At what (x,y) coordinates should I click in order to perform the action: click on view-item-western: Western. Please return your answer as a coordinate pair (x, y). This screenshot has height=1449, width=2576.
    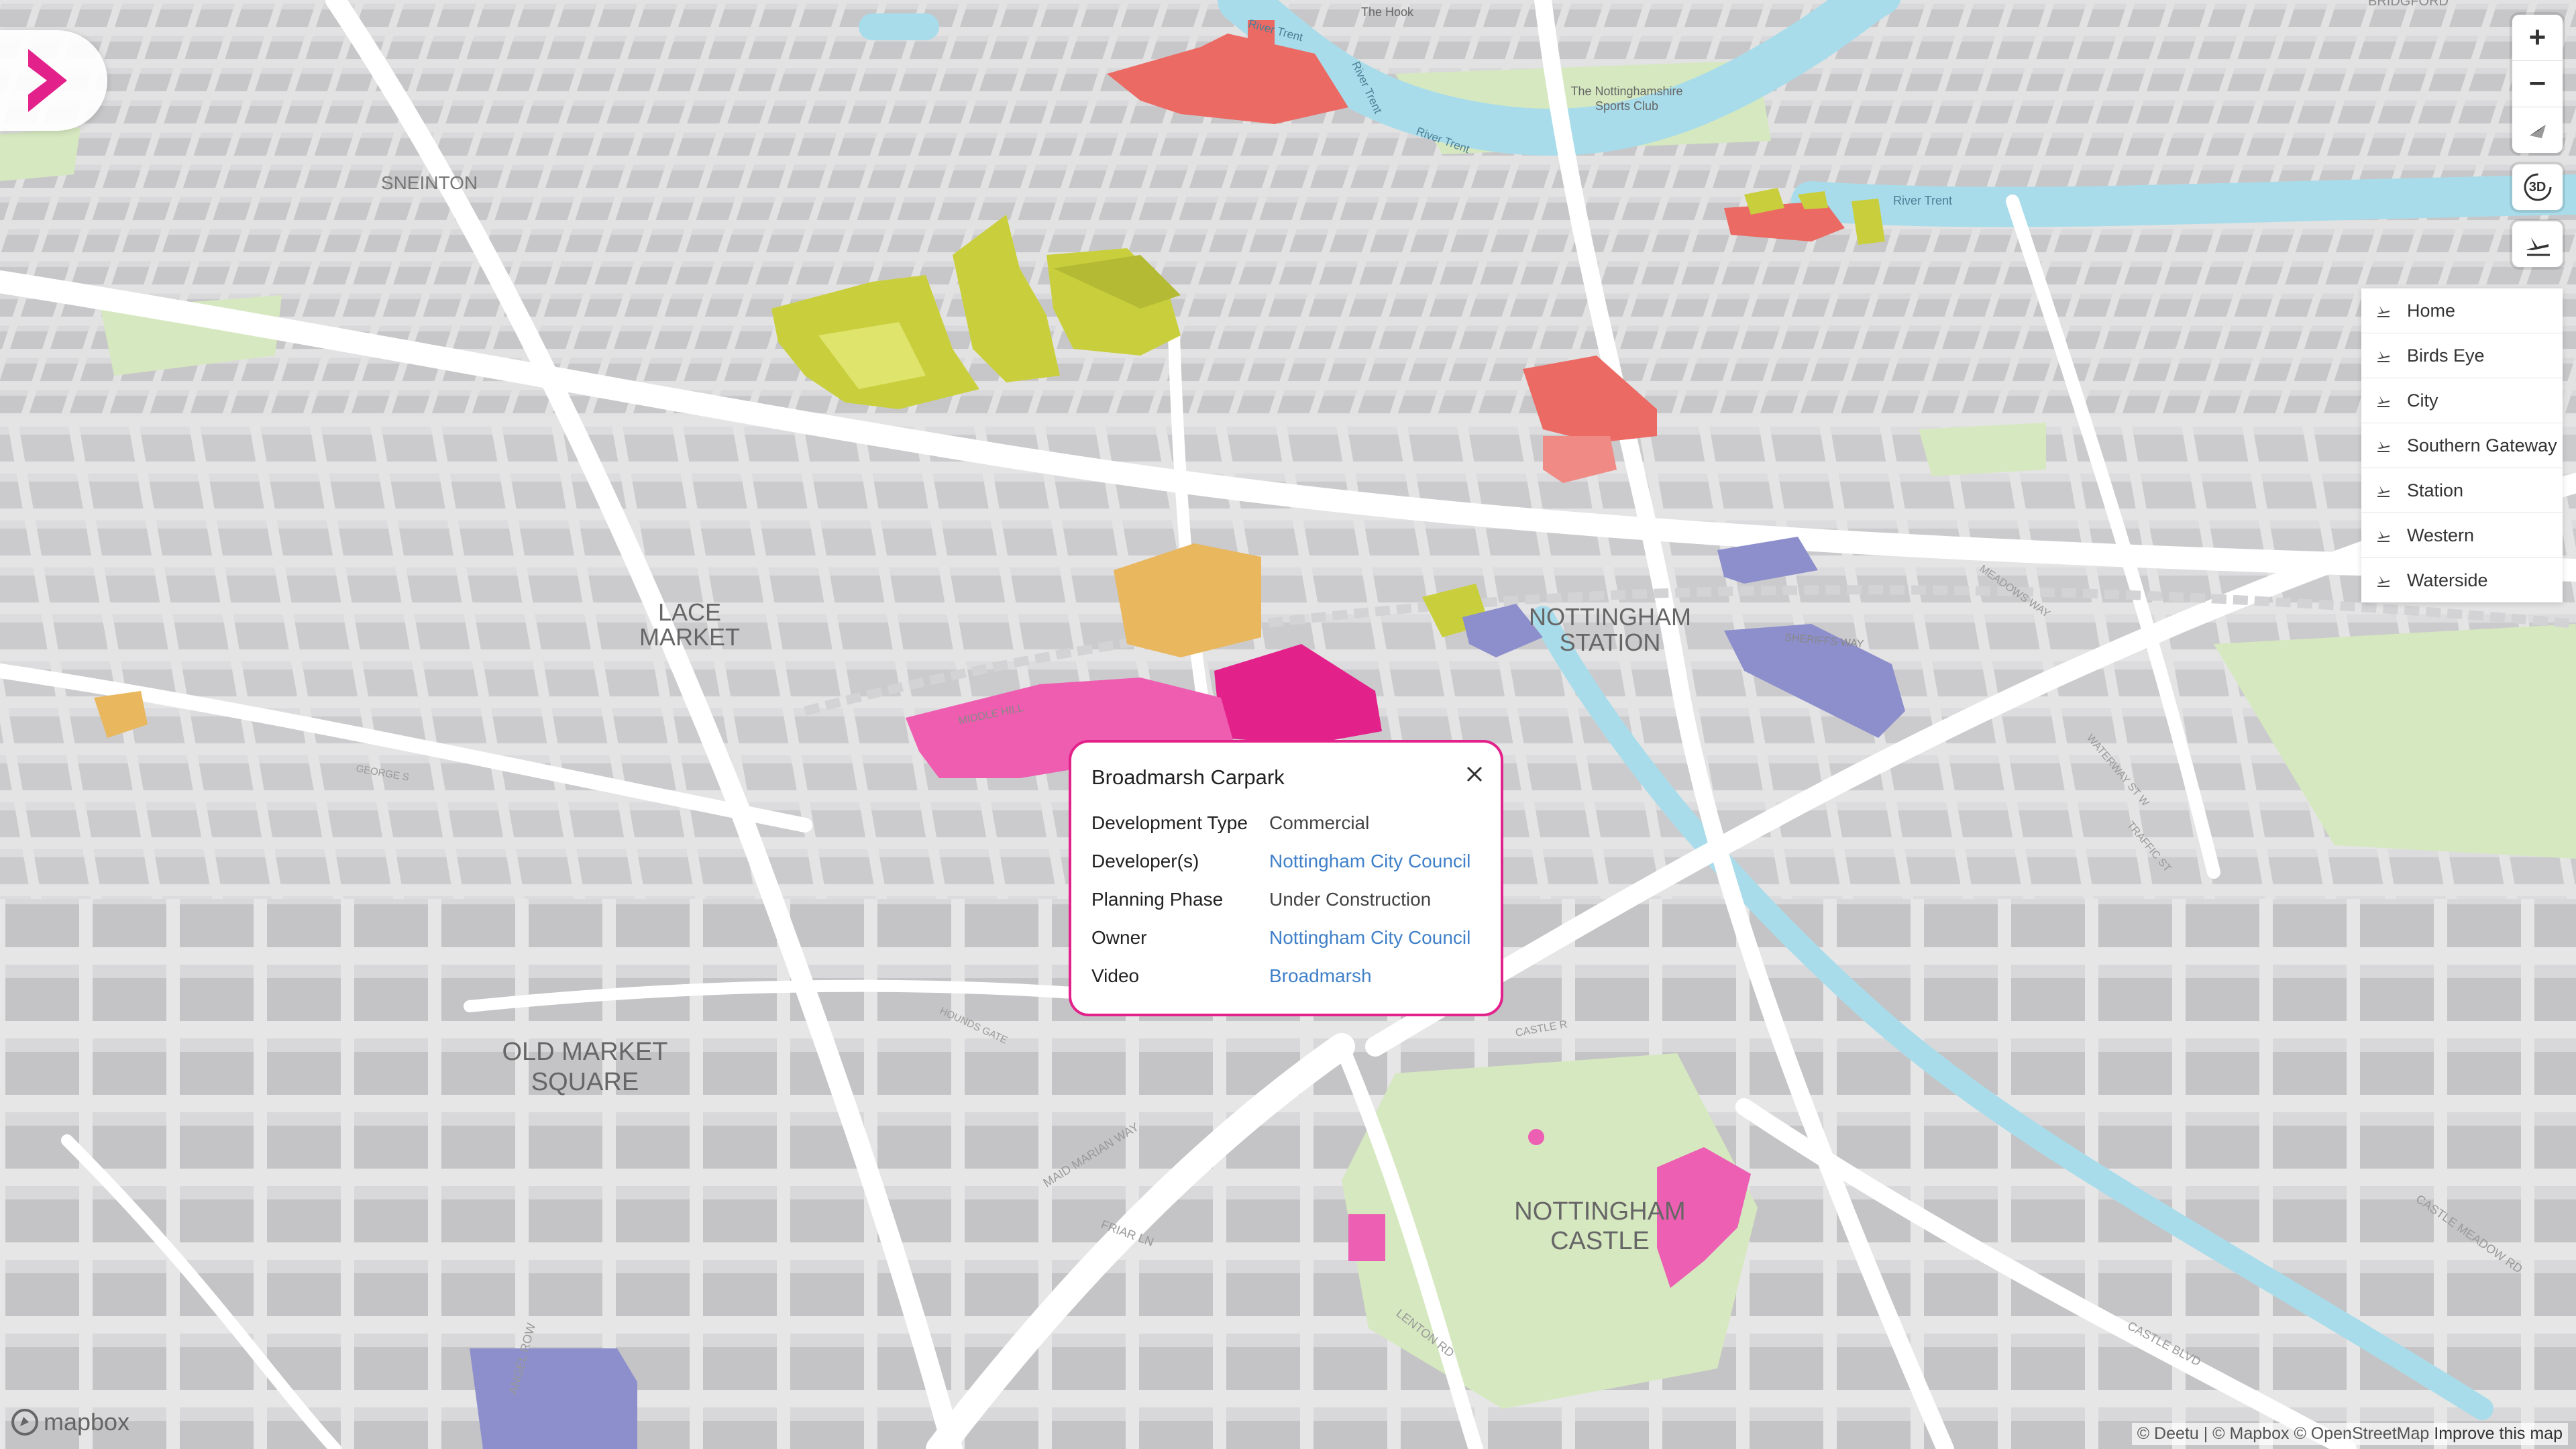
    Looking at the image, I should click on (2462, 535).